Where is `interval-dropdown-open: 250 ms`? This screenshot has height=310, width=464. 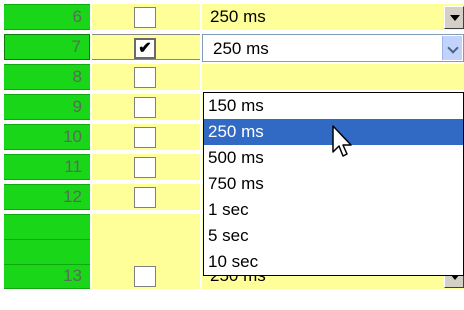 interval-dropdown-open: 250 ms is located at coordinates (333, 48).